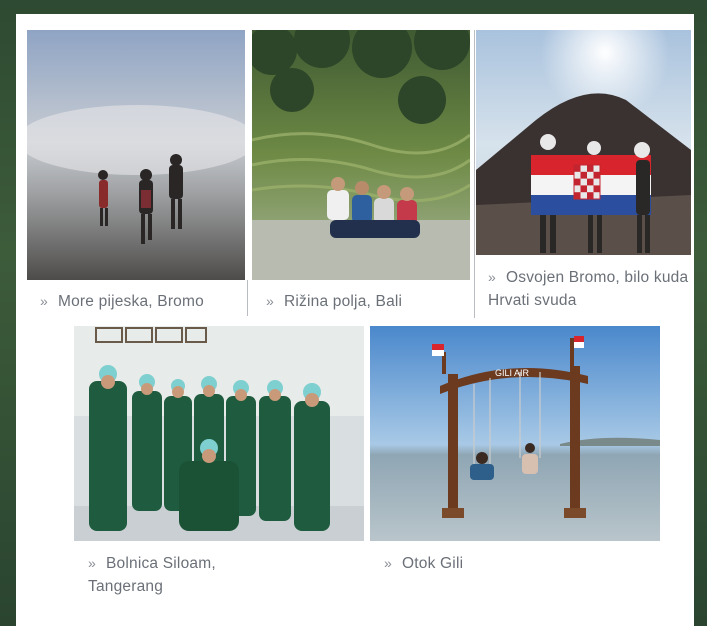  I want to click on caption-hospital: » Bolnica Siloam, Tangerang, so click(208, 575).